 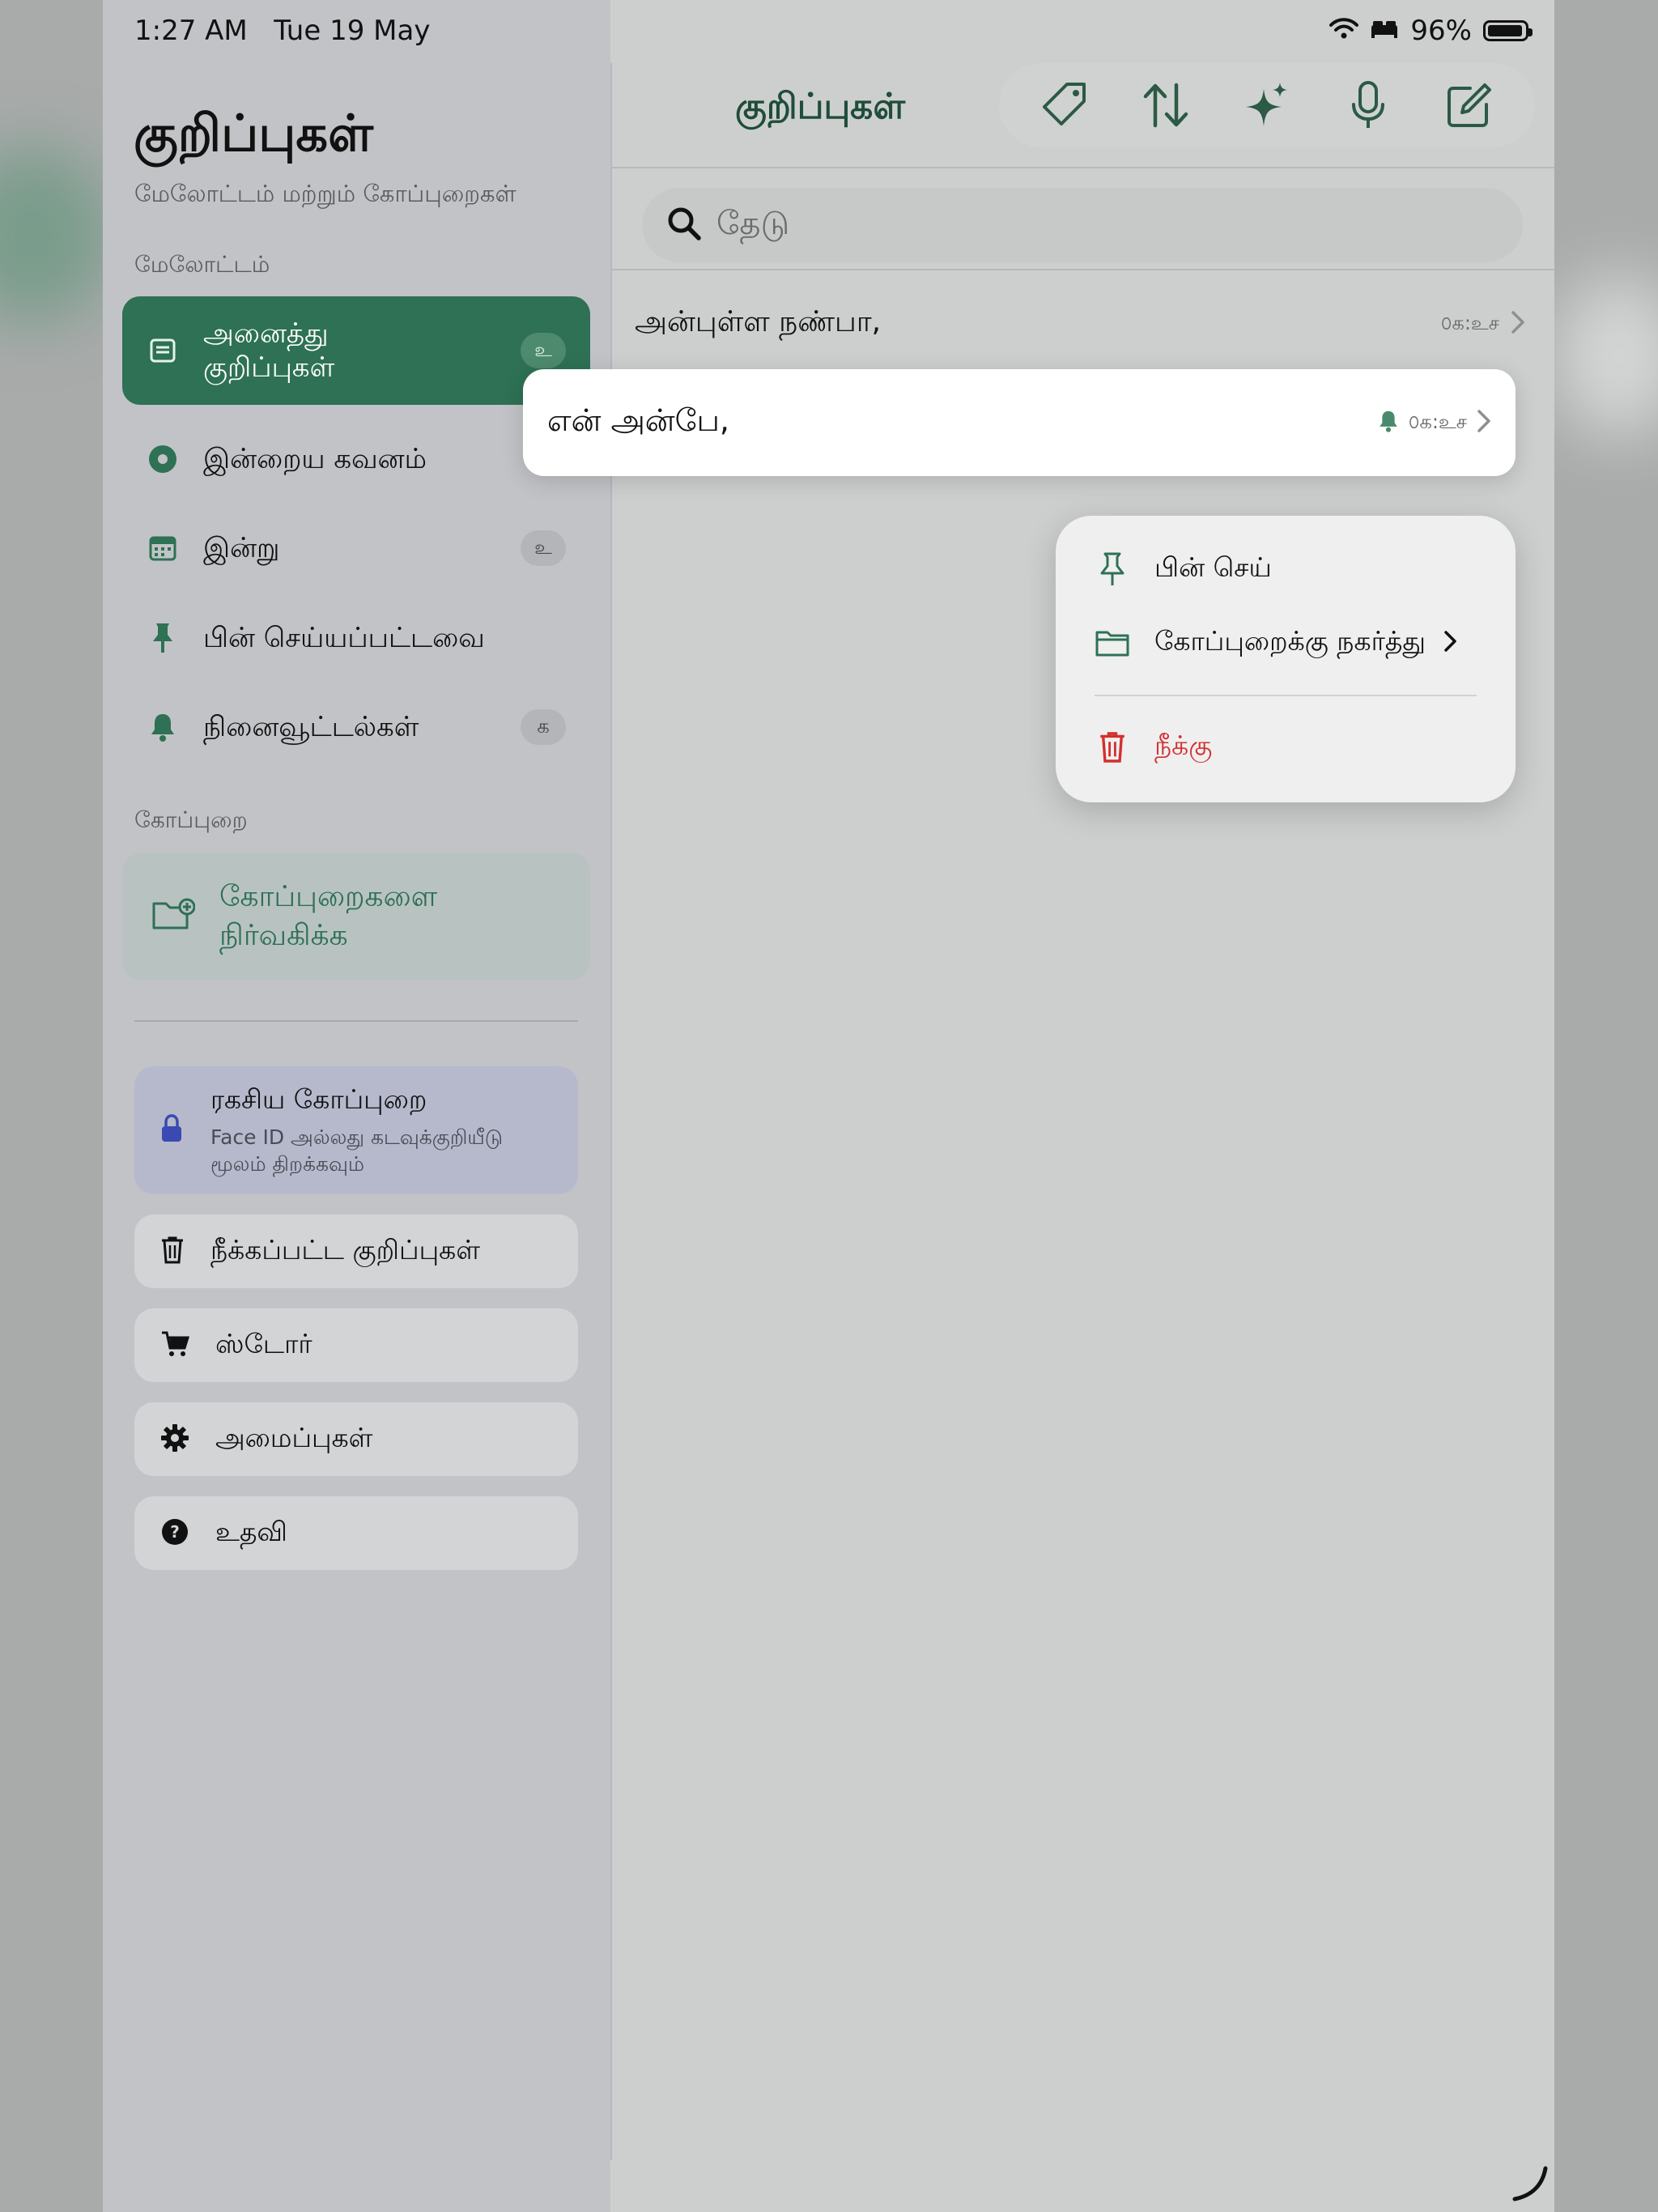 I want to click on cart-icon, so click(x=175, y=1346).